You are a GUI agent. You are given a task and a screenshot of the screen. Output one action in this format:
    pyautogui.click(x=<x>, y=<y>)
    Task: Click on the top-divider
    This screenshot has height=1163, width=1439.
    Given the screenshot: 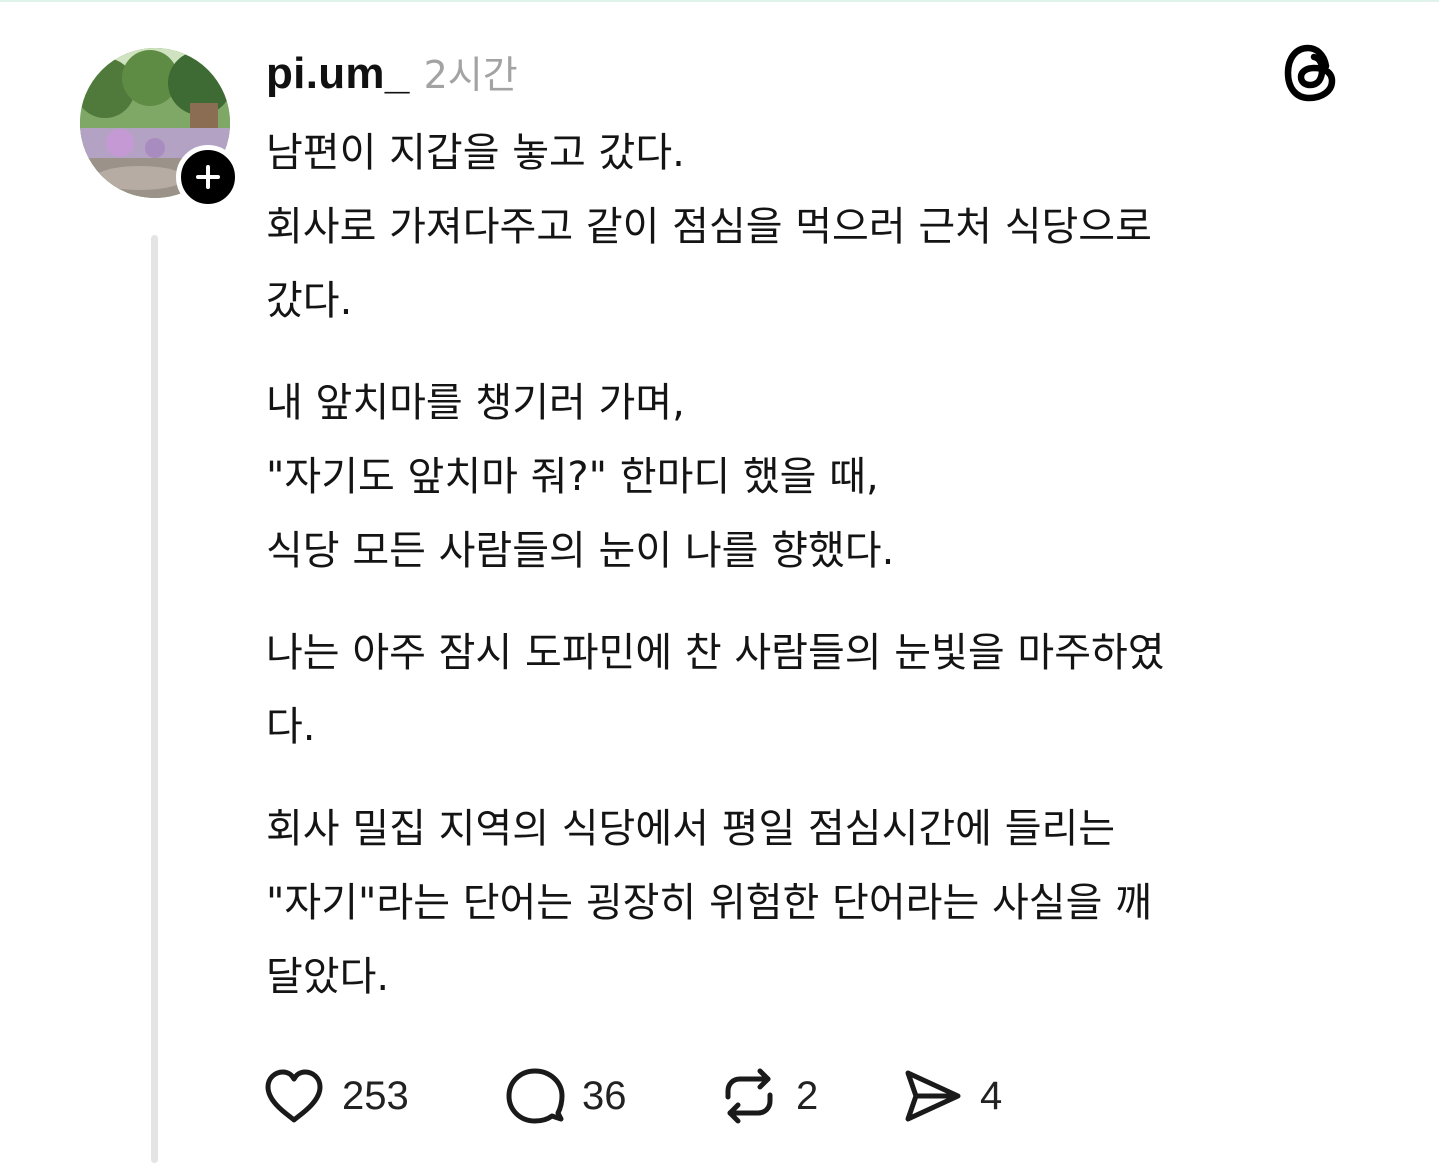 What is the action you would take?
    pyautogui.click(x=719, y=1)
    